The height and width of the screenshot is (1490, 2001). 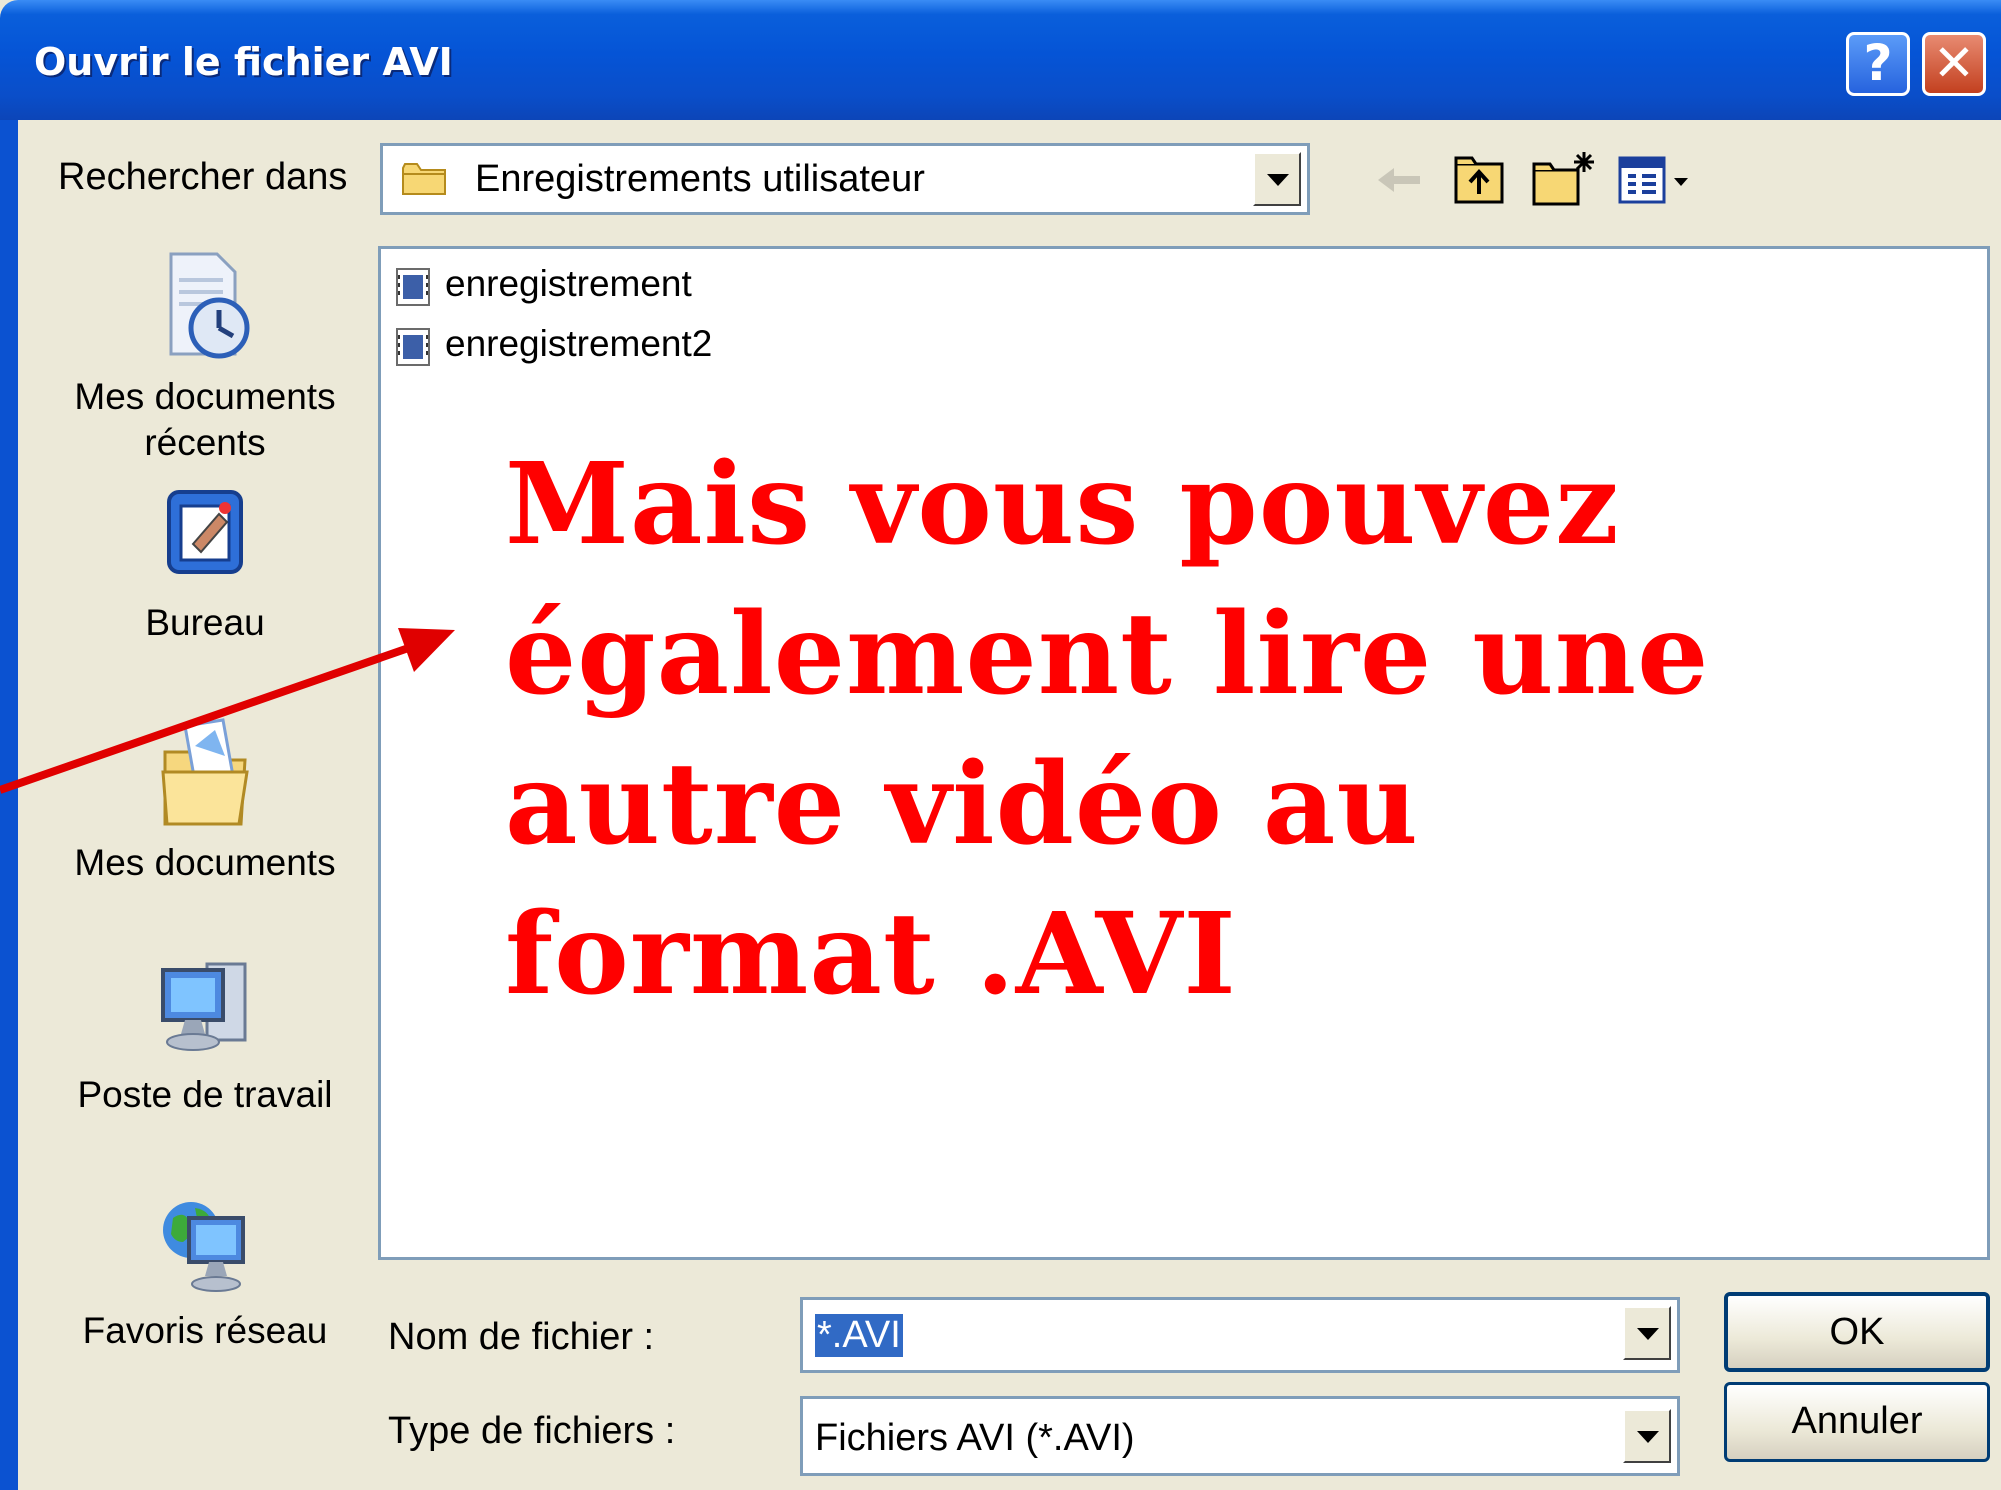 I want to click on desktop-icon, so click(x=205, y=532).